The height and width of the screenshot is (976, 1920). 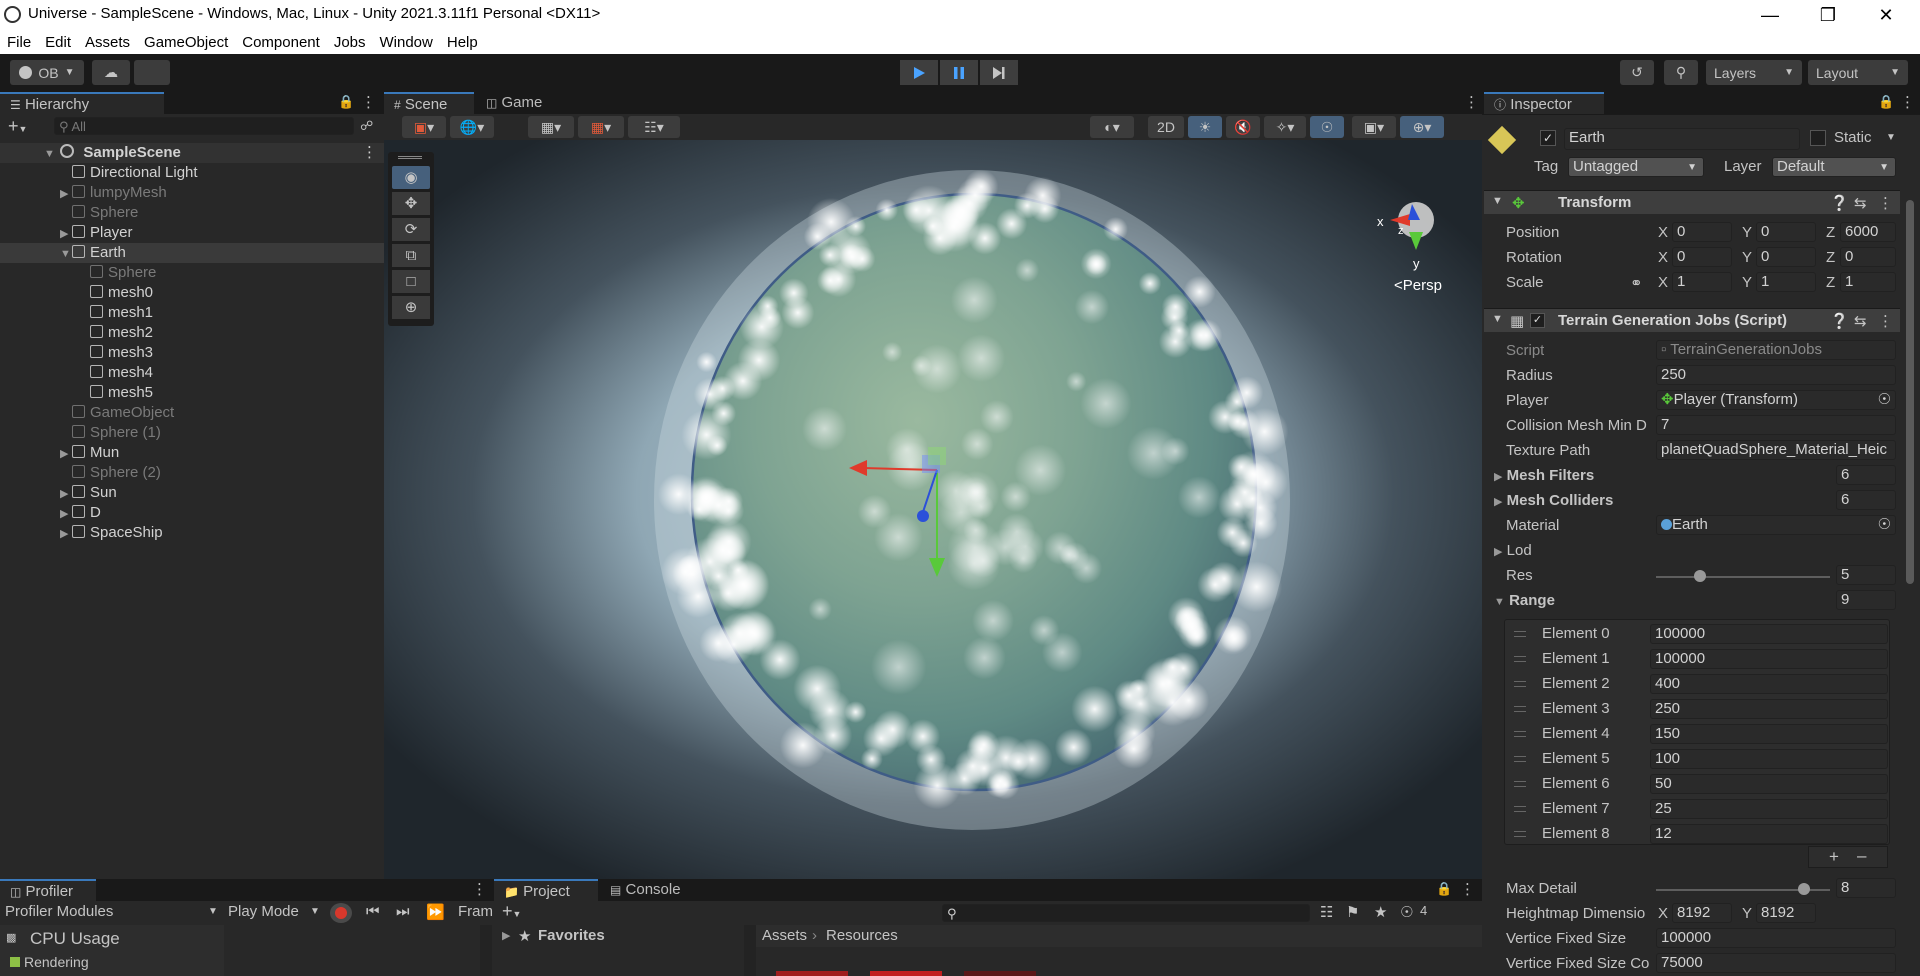 What do you see at coordinates (1166, 127) in the screenshot?
I see `toggle-2d-button: 2D` at bounding box center [1166, 127].